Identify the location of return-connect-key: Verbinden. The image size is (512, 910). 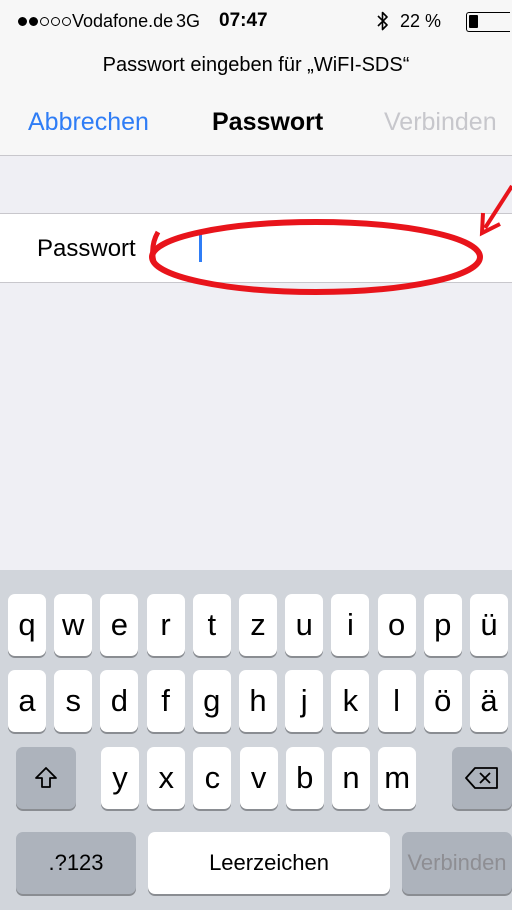
(457, 863).